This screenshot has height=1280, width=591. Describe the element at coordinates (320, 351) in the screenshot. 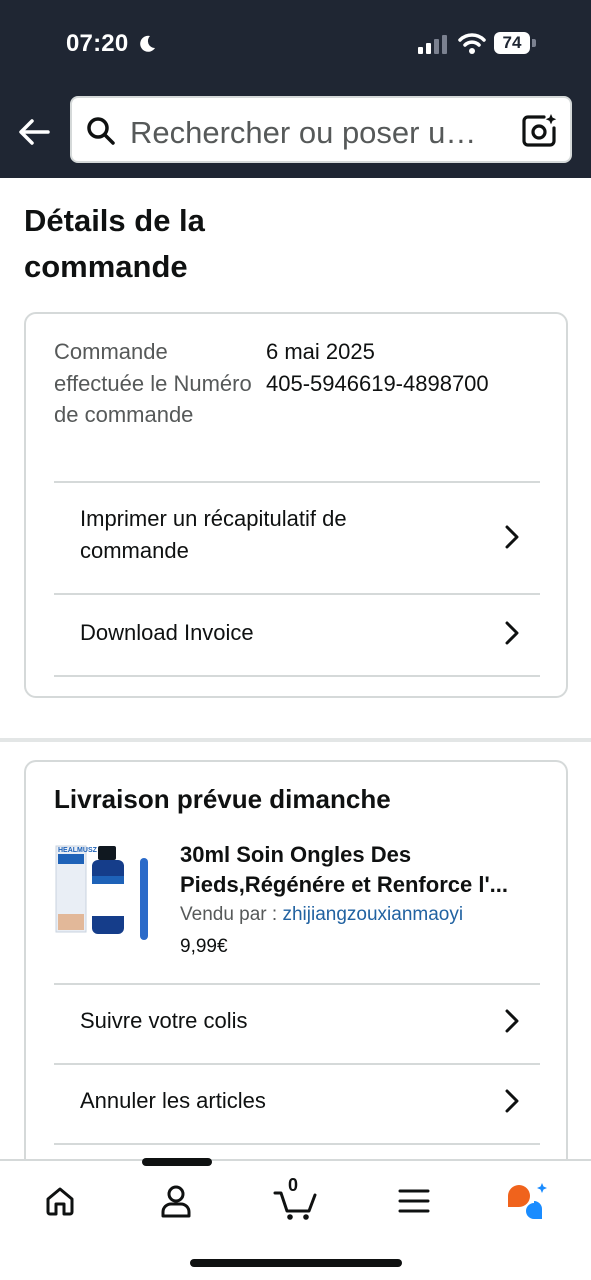

I see `order-date: 6 mai 2025` at that location.